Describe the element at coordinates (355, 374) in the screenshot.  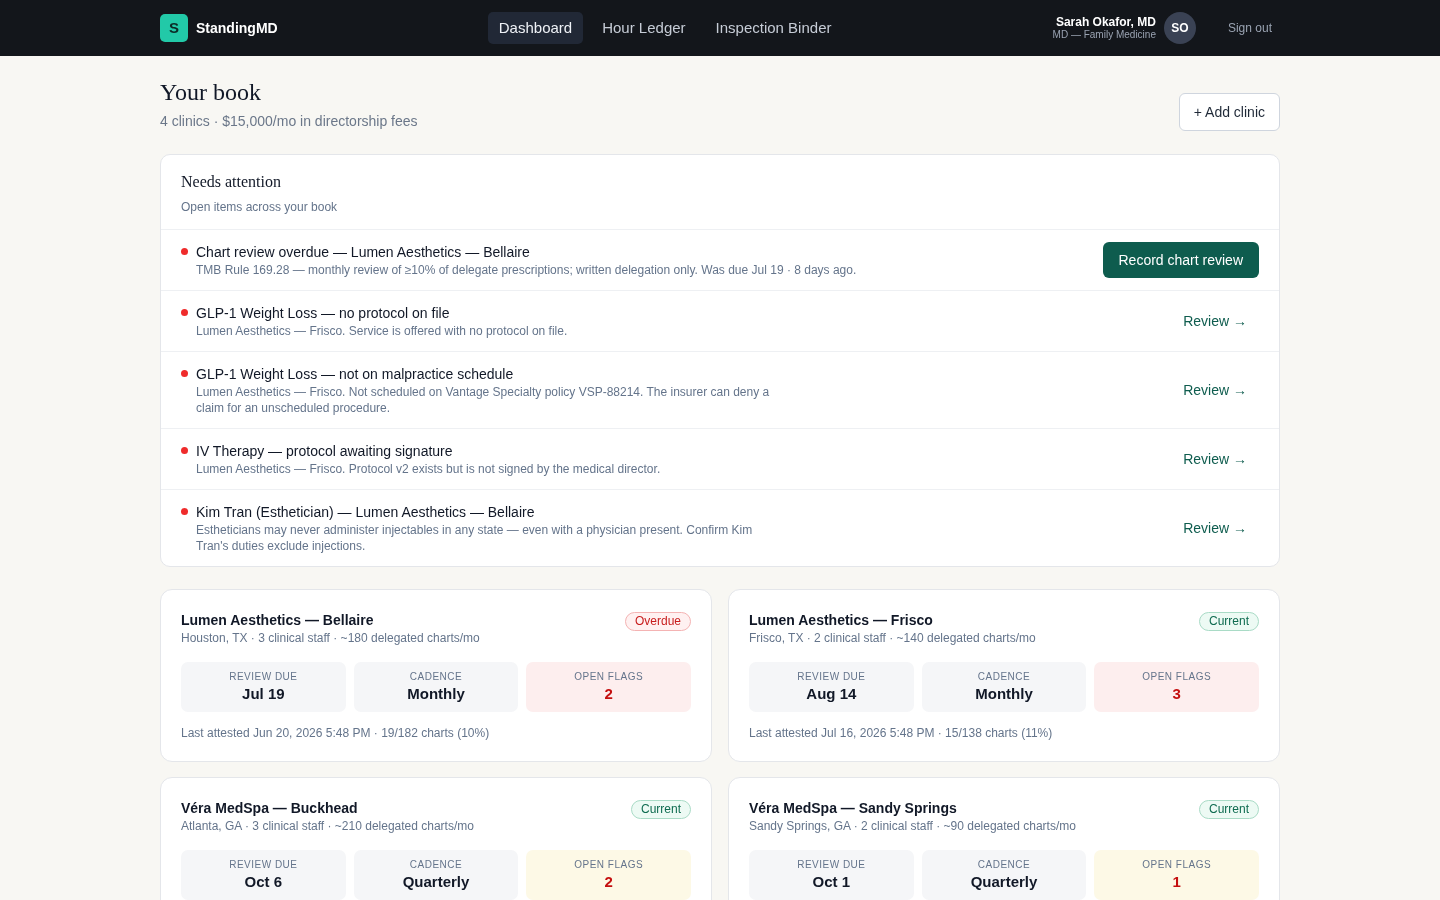
I see `alert-title: GLP-1 Weight Loss — not on malpractice schedule` at that location.